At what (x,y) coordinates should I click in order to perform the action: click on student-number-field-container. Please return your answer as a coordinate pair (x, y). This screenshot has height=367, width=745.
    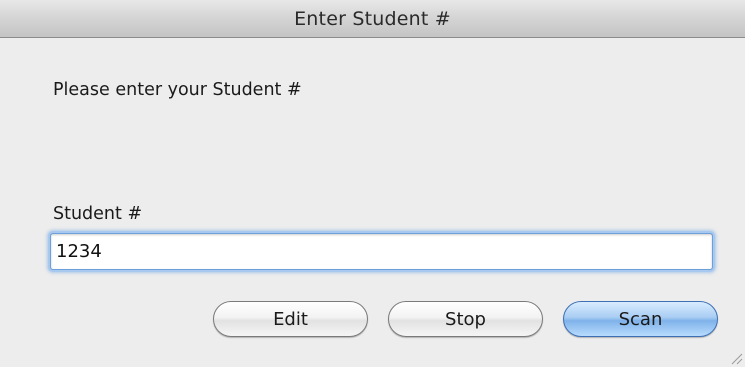
    Looking at the image, I should click on (381, 251).